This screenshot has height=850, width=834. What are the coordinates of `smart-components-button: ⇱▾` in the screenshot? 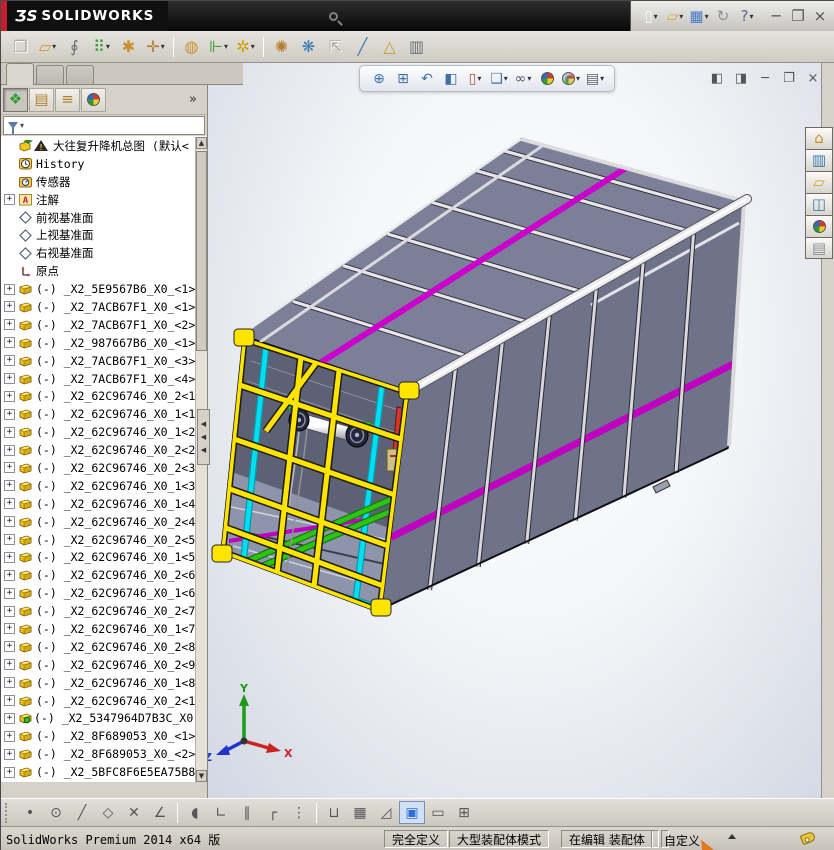 It's located at (335, 47).